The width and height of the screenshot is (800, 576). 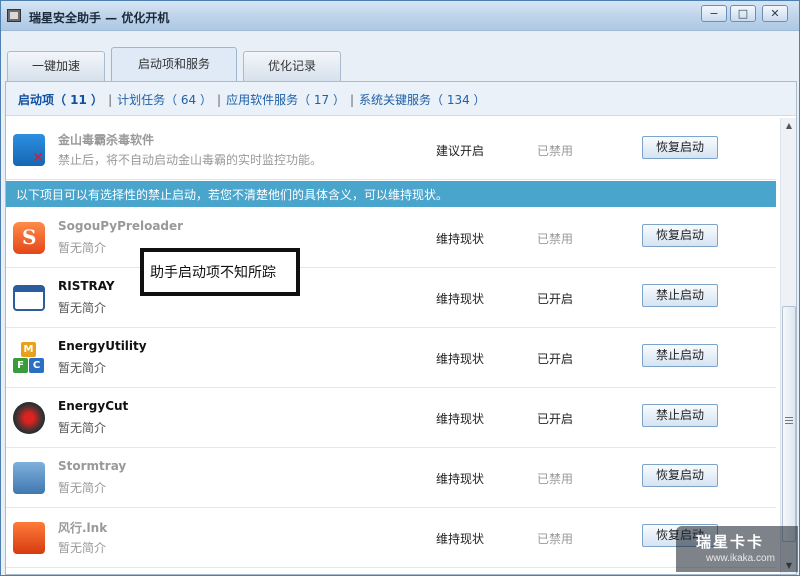 I want to click on item-name: Stormtray, so click(x=92, y=466).